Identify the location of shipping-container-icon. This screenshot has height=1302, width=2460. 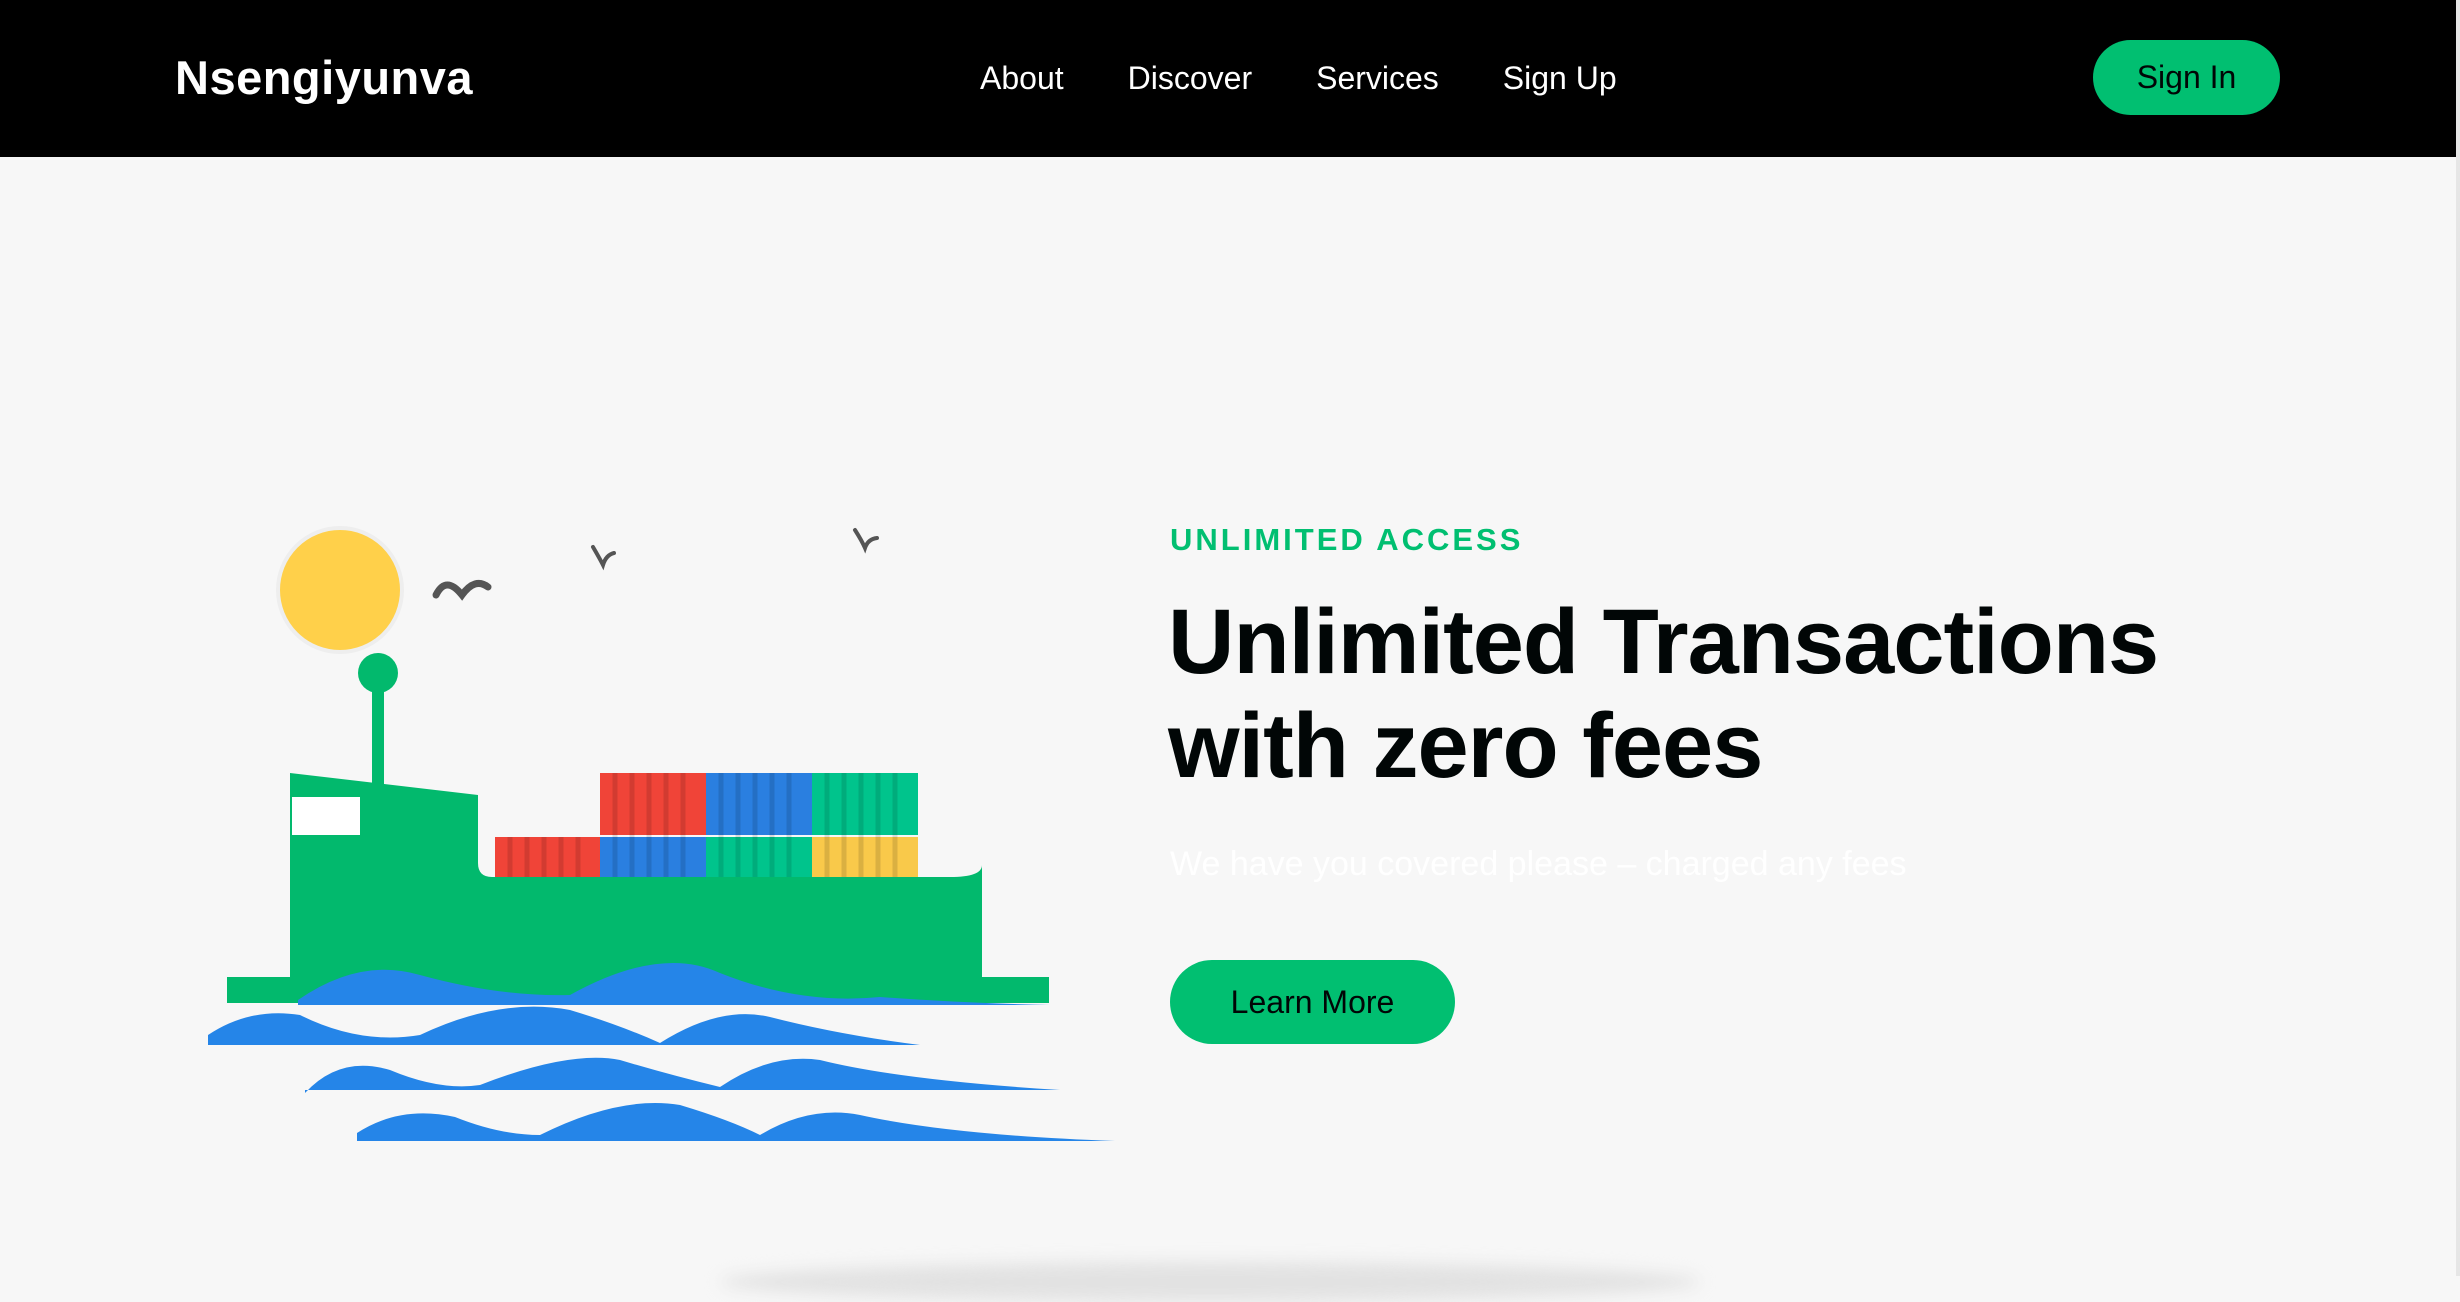
(706, 827).